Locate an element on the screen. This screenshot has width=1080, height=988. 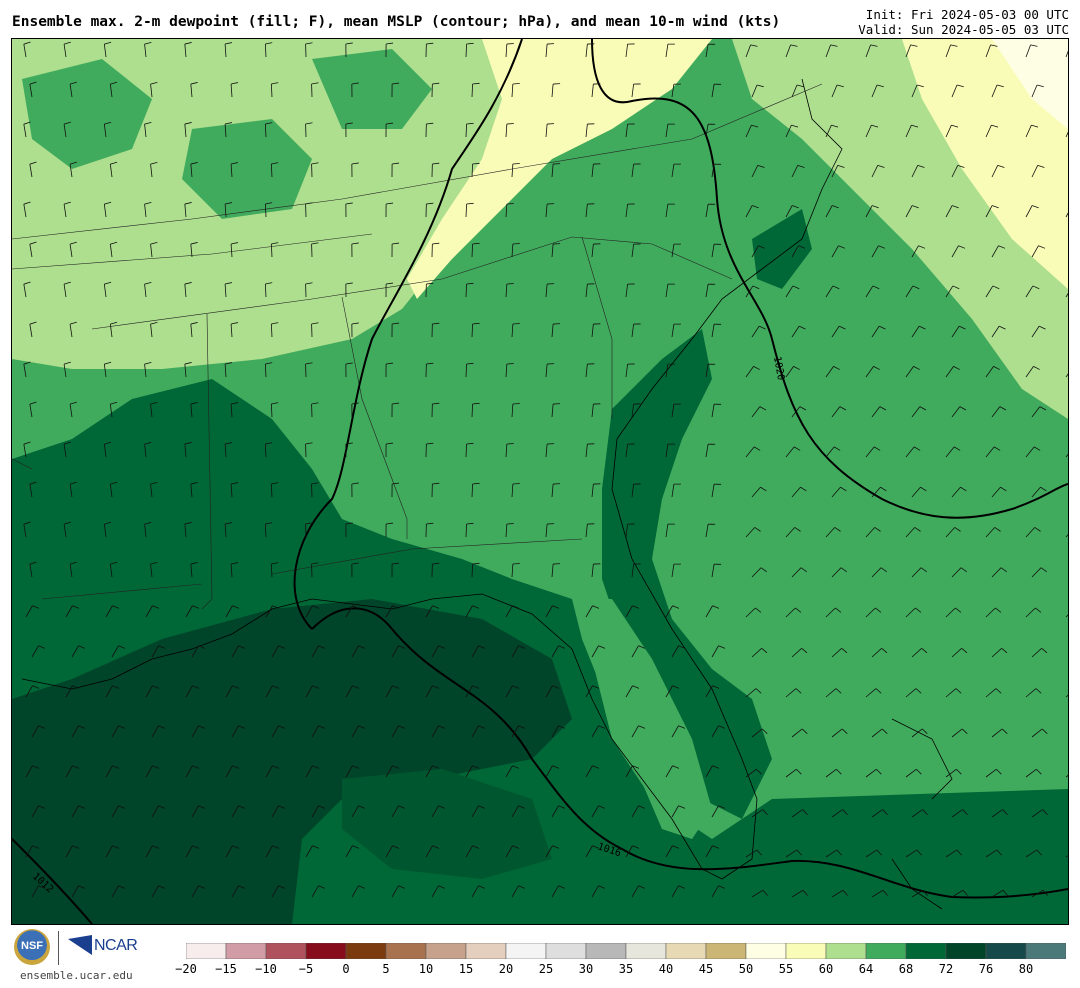
ncar-logo-text: NCAR is located at coordinates (116, 945).